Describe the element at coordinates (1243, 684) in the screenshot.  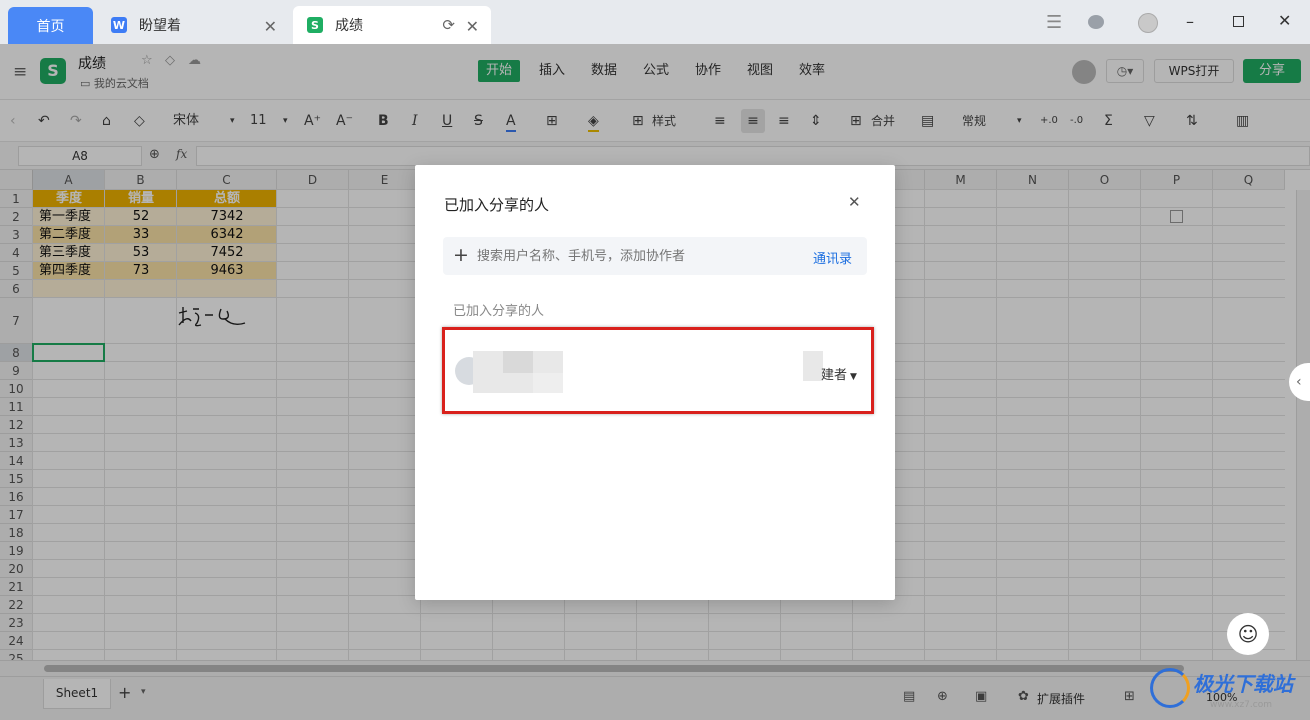
I see `watermark-text: 极光下载站` at that location.